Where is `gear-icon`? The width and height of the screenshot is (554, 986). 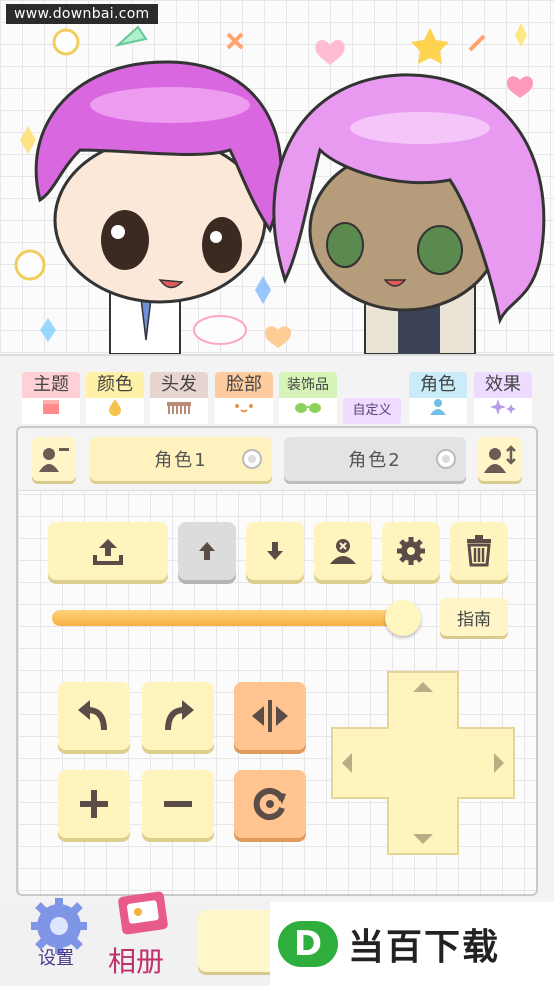 gear-icon is located at coordinates (411, 551).